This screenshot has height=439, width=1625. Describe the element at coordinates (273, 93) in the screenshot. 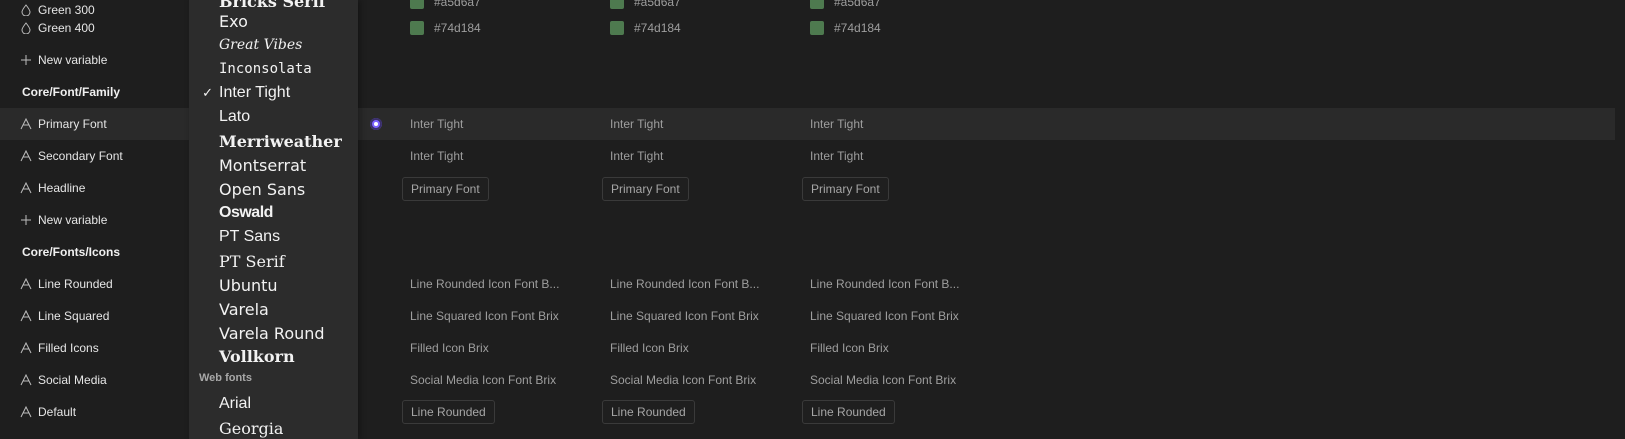

I see `font-option-inter-tight: ✓ Inter Tight` at that location.